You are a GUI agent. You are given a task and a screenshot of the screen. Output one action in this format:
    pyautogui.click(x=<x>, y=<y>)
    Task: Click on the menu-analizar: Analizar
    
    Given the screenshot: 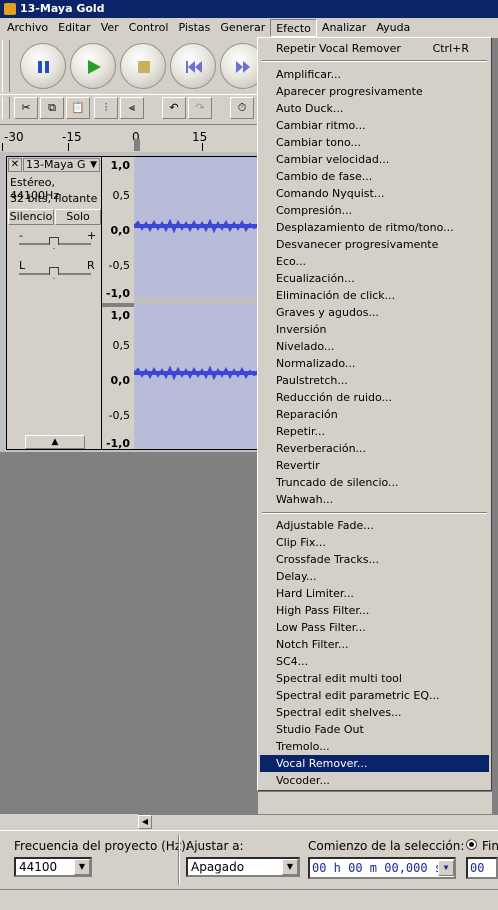 What is the action you would take?
    pyautogui.click(x=344, y=28)
    